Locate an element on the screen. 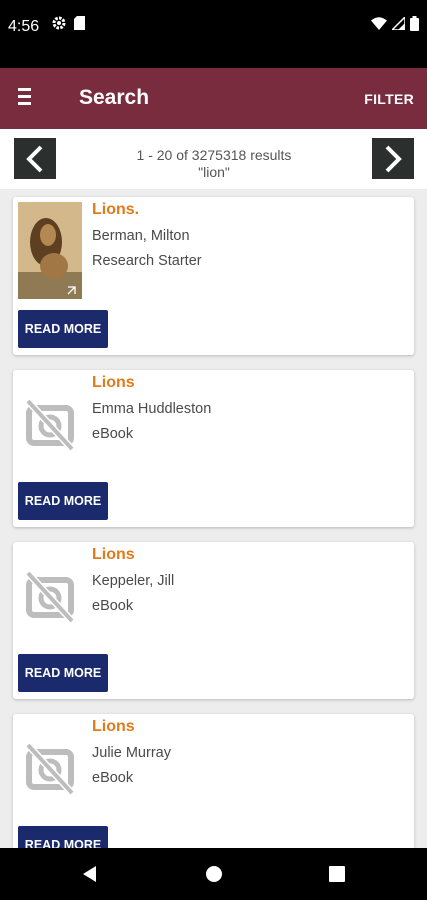 The image size is (427, 900). lion-thumbnail is located at coordinates (50, 250).